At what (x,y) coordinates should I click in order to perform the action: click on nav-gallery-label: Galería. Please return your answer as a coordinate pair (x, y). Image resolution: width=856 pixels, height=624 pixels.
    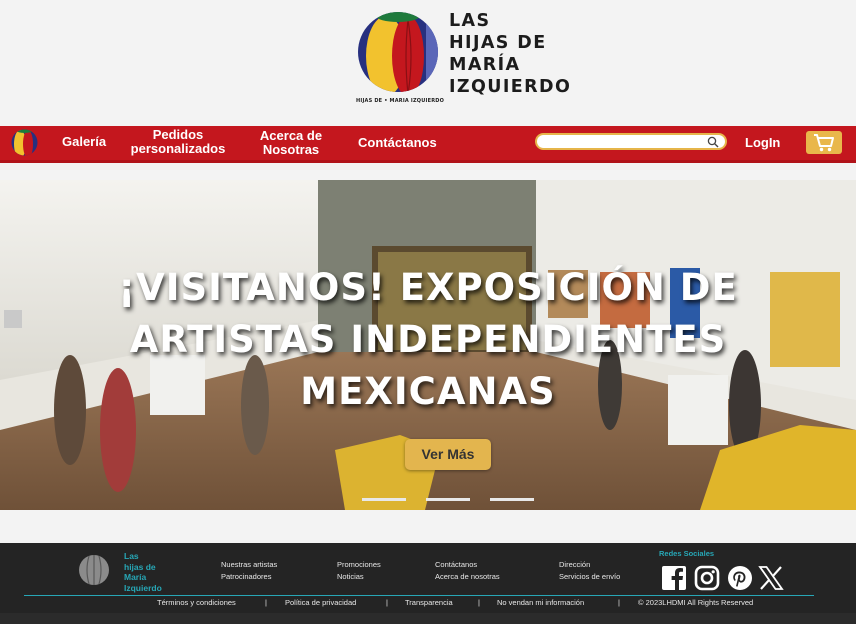
    Looking at the image, I should click on (84, 141).